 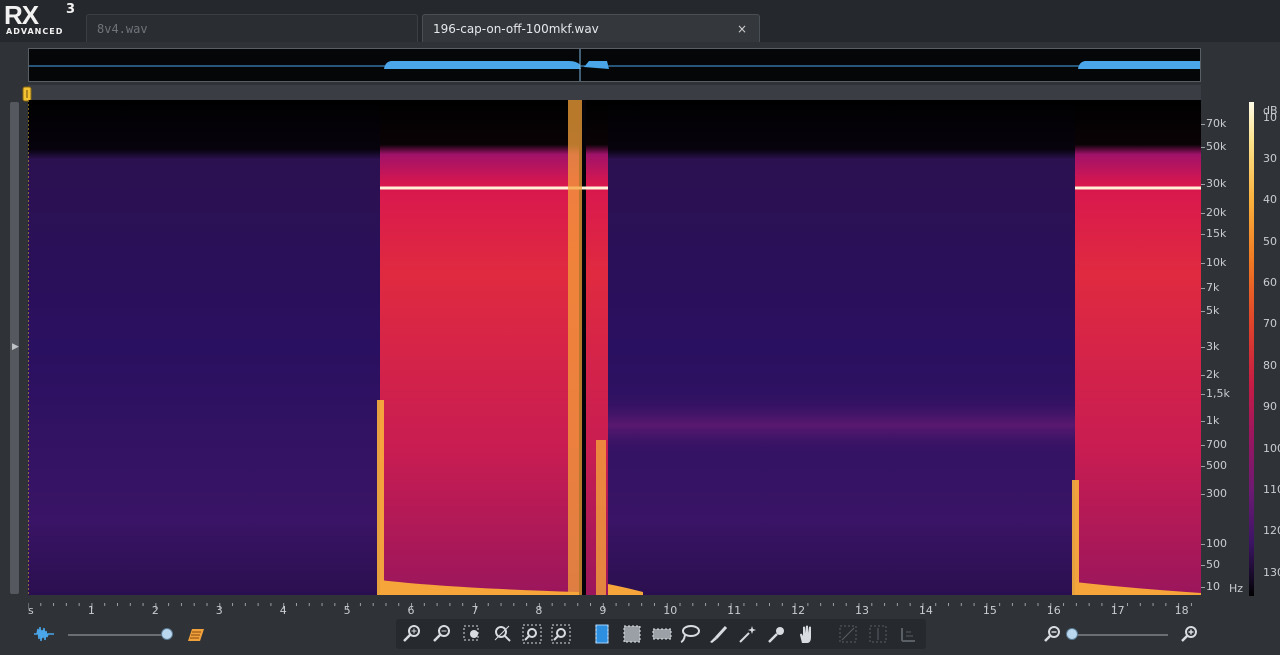 What do you see at coordinates (908, 634) in the screenshot?
I see `disabled-tool-3-icon` at bounding box center [908, 634].